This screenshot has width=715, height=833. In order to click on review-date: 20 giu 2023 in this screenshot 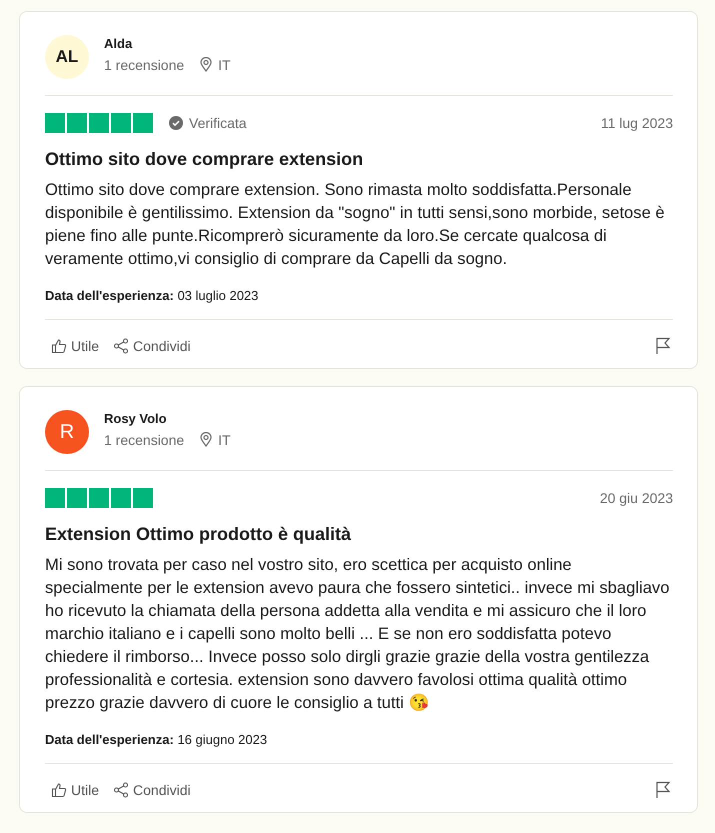, I will do `click(636, 498)`.